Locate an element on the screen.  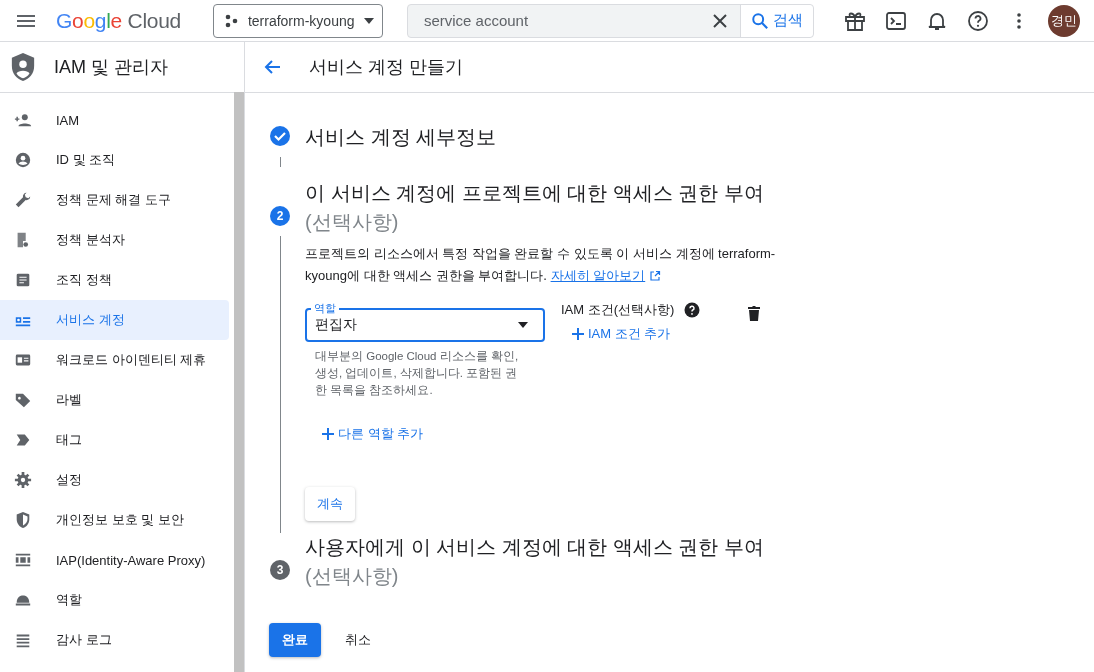
sidebar-item: 설정 is located at coordinates (114, 480).